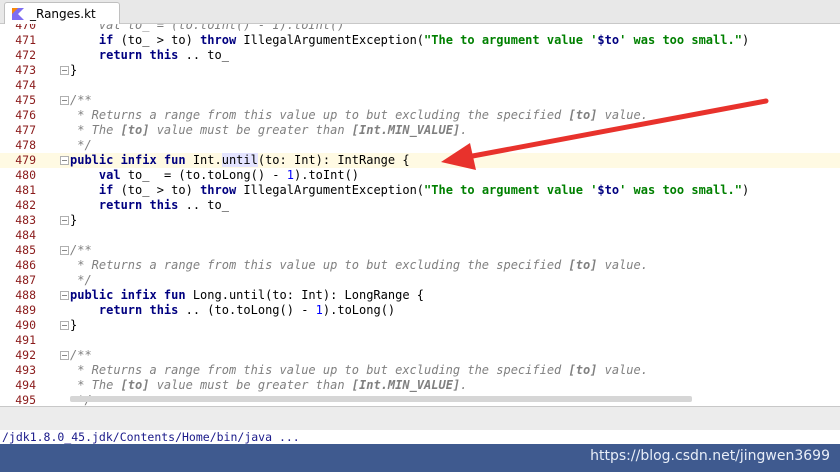  Describe the element at coordinates (583, 370) in the screenshot. I see `code-token: [to]` at that location.